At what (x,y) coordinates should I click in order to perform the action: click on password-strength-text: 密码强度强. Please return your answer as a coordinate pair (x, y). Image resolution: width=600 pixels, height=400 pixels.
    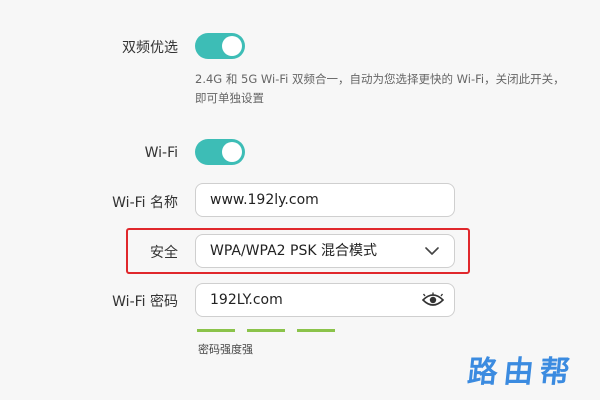
    Looking at the image, I should click on (225, 349).